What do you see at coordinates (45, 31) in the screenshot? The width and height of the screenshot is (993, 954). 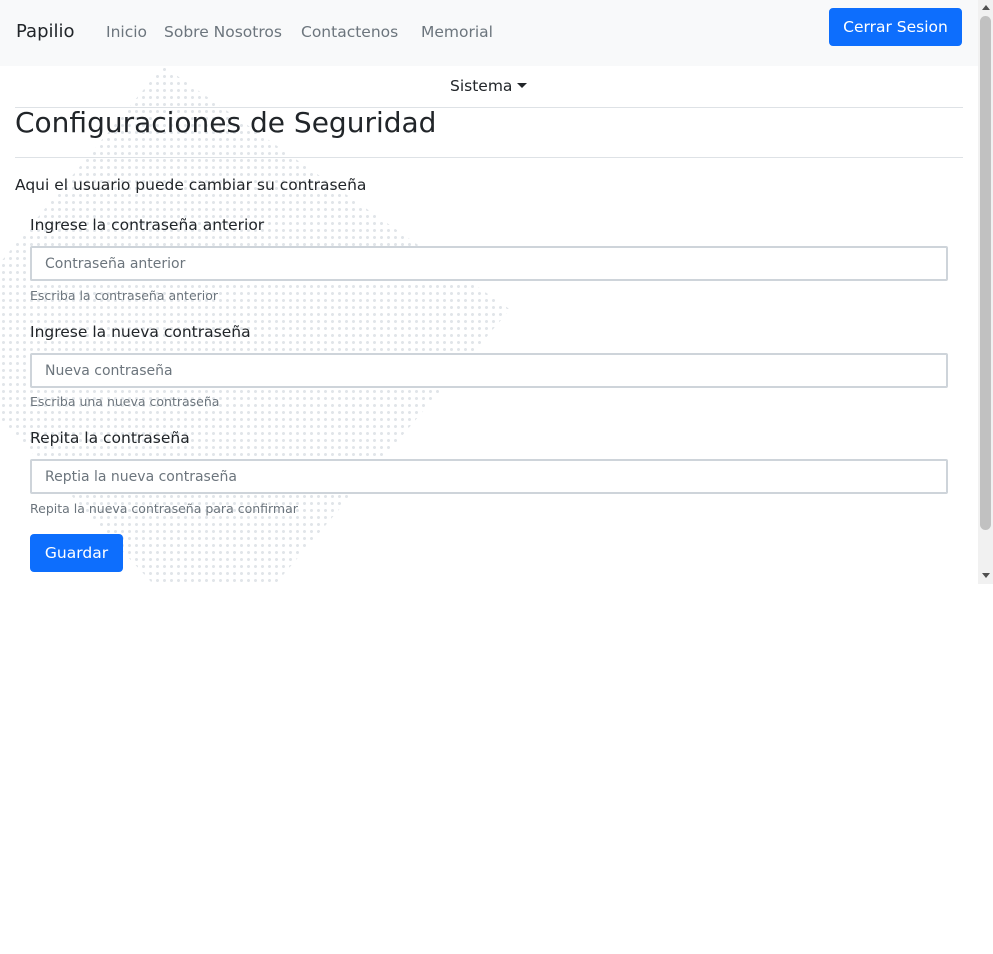 I see `brand-logo-text: Papilio` at bounding box center [45, 31].